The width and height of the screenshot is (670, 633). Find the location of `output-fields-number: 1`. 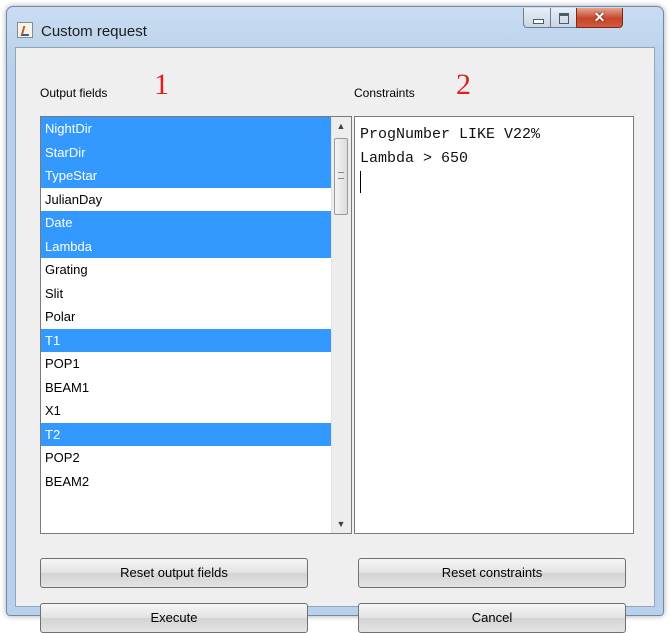

output-fields-number: 1 is located at coordinates (161, 84).